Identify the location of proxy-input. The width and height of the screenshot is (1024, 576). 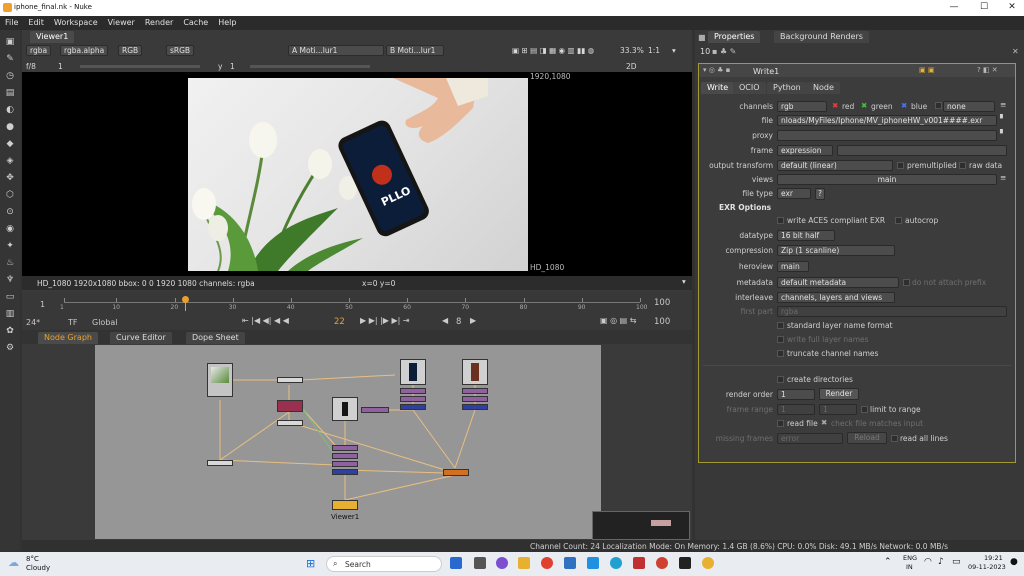
(887, 135).